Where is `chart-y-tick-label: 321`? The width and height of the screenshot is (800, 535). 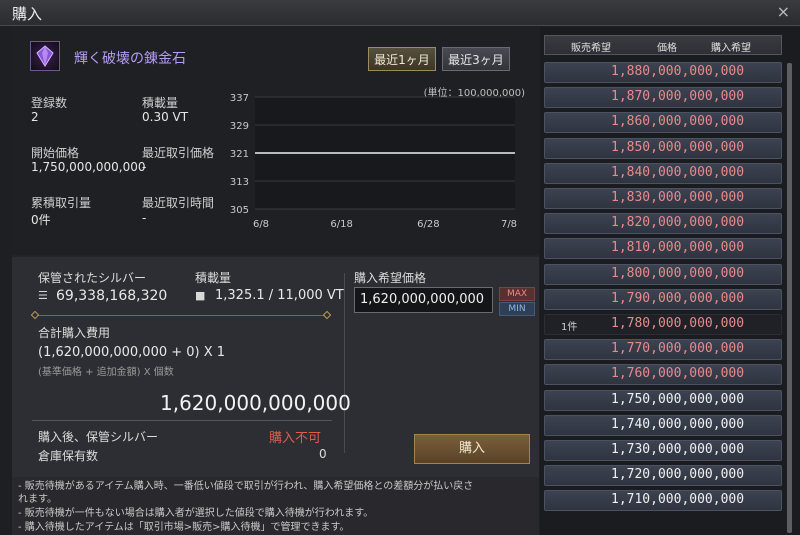 chart-y-tick-label: 321 is located at coordinates (239, 154).